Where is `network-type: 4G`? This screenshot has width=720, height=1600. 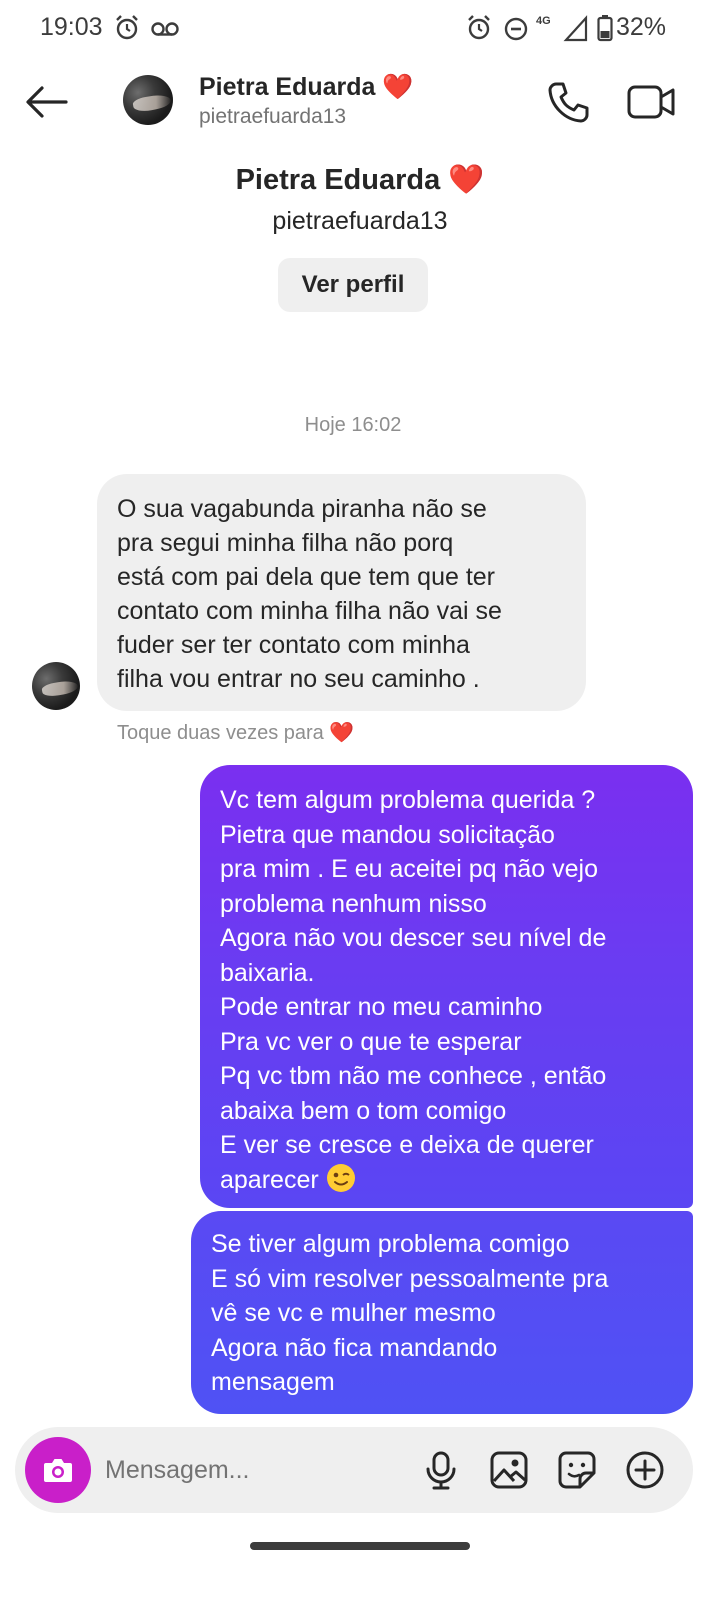 network-type: 4G is located at coordinates (543, 21).